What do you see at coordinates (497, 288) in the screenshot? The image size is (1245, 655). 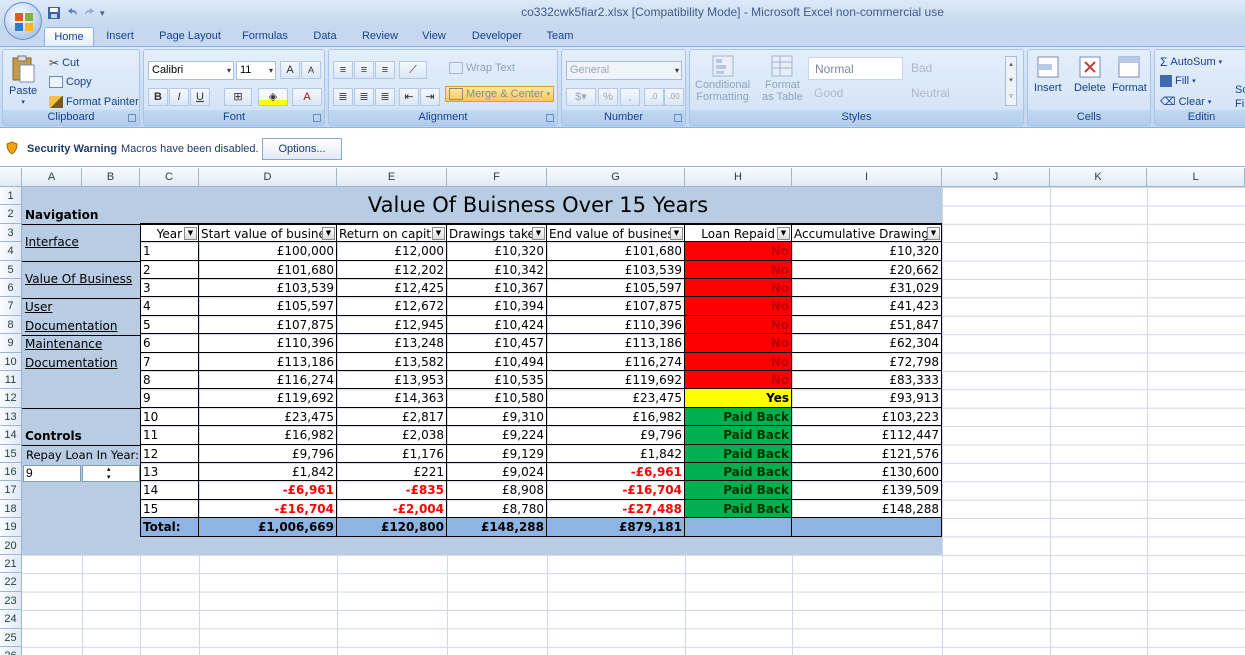 I see `table-cell-draw: £10,367` at bounding box center [497, 288].